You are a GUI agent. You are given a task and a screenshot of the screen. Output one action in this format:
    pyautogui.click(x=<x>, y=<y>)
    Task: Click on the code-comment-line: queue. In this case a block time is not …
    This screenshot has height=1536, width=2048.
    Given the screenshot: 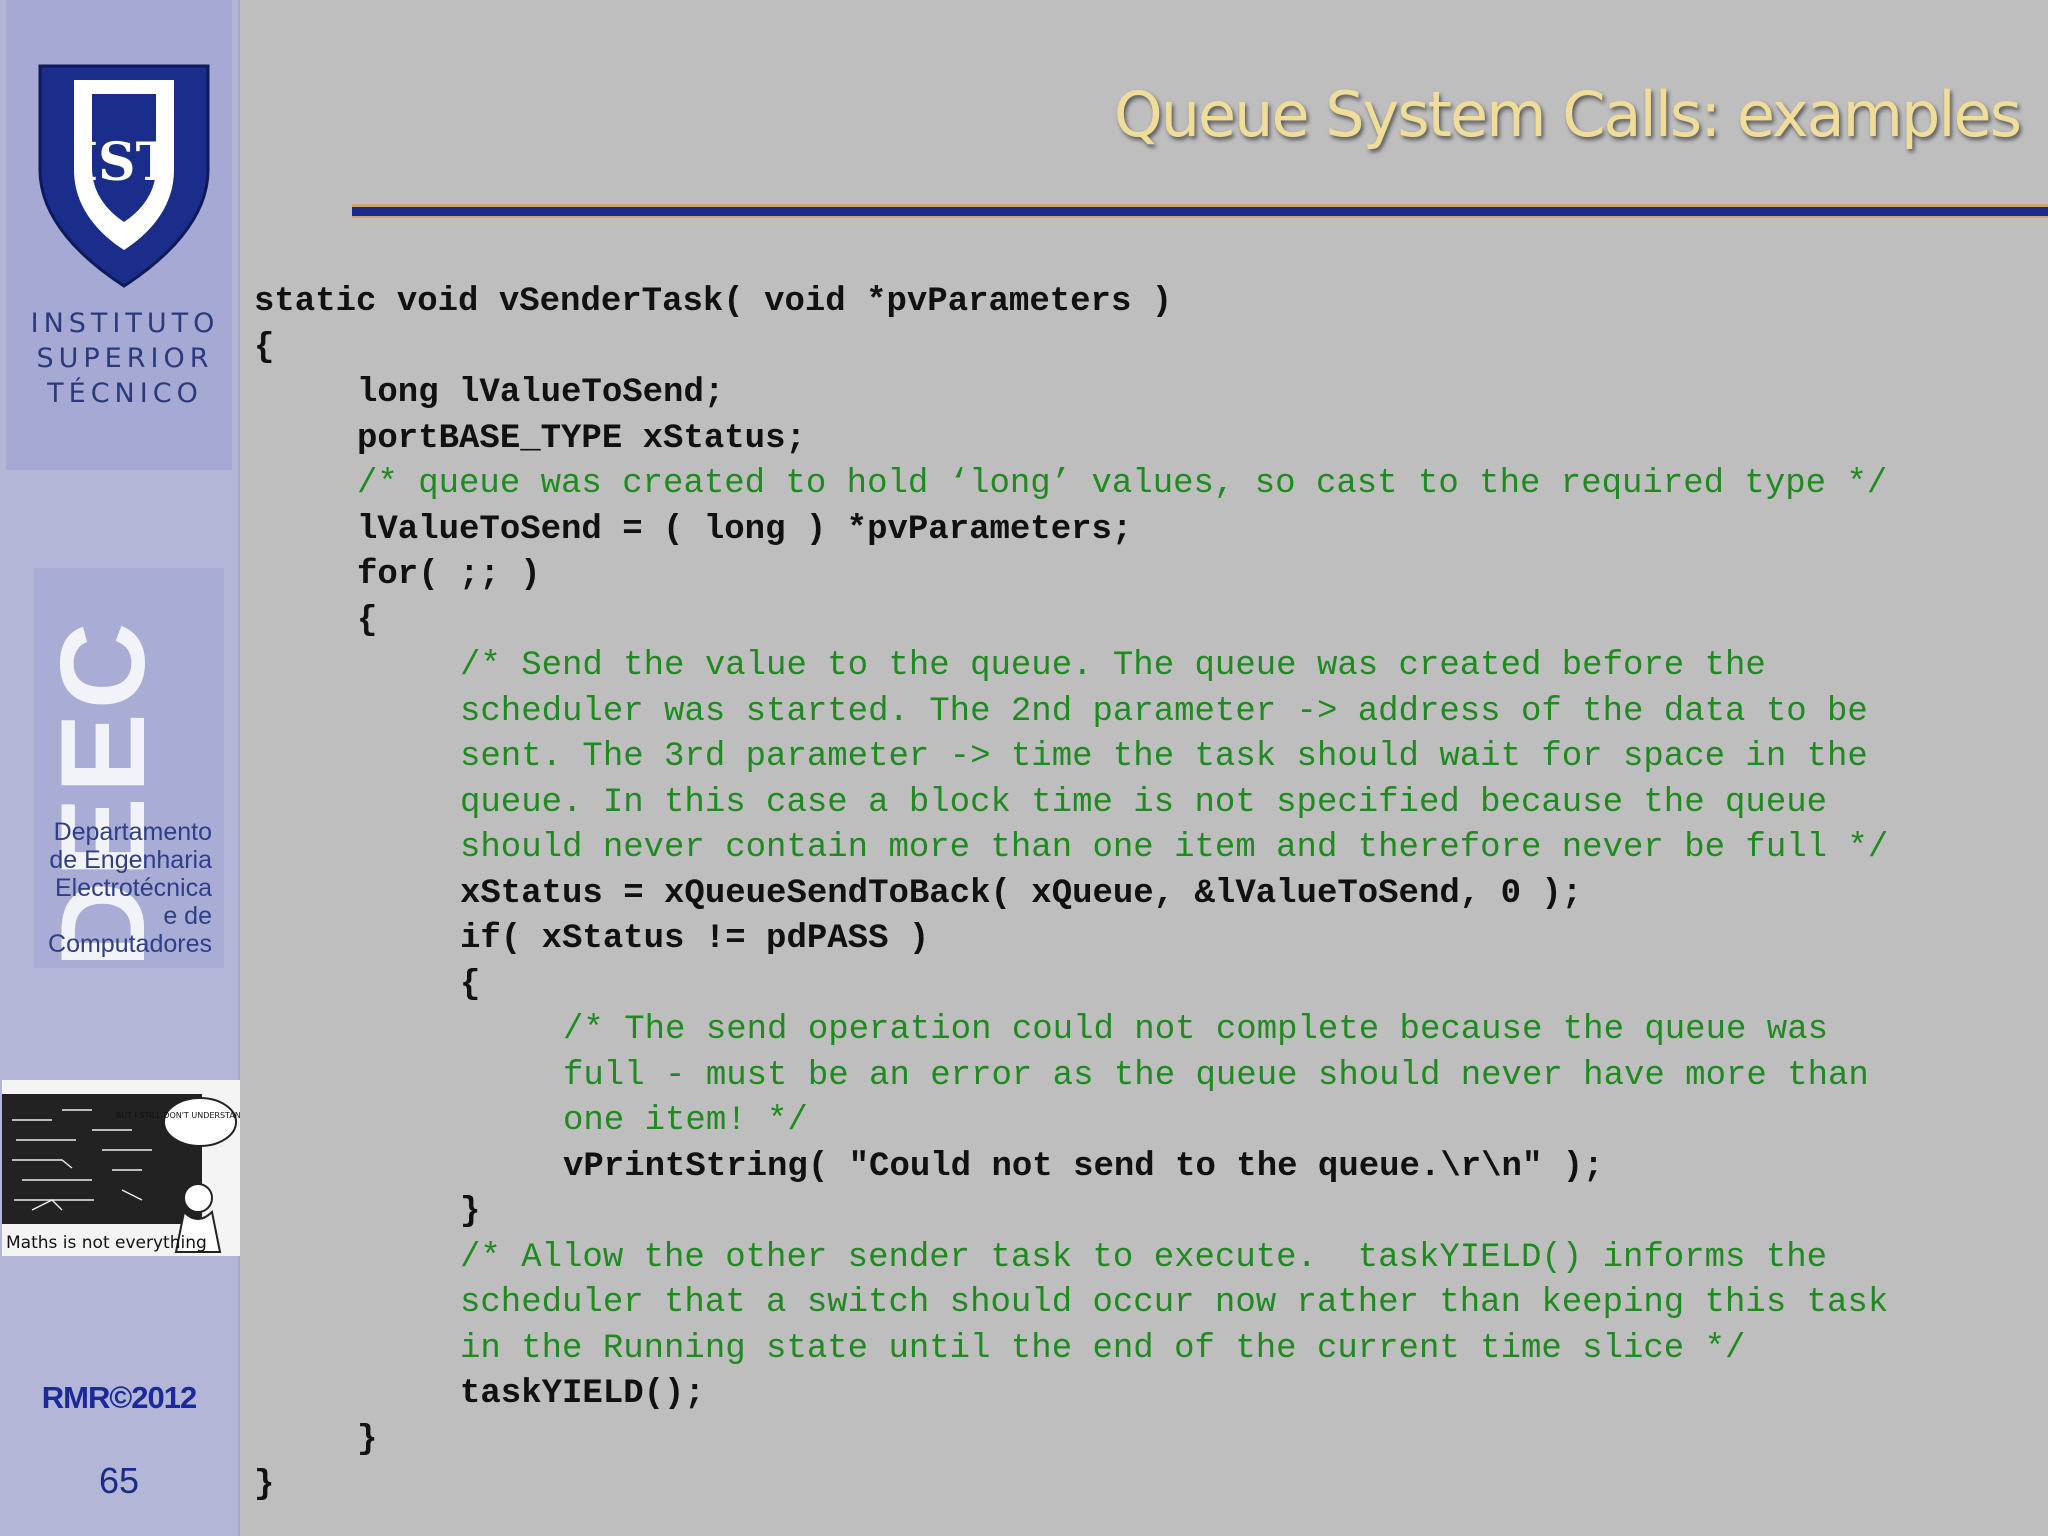 What is the action you would take?
    pyautogui.click(x=1144, y=802)
    